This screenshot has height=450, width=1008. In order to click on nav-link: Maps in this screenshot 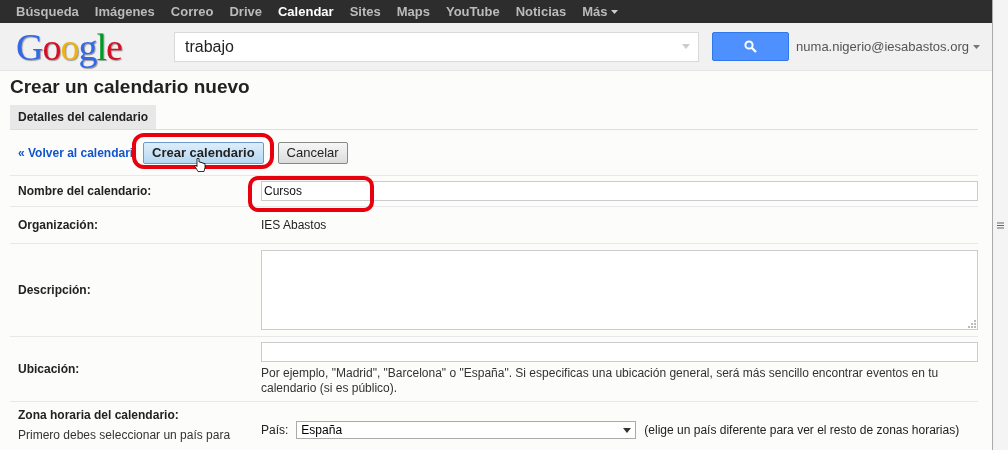, I will do `click(413, 11)`.